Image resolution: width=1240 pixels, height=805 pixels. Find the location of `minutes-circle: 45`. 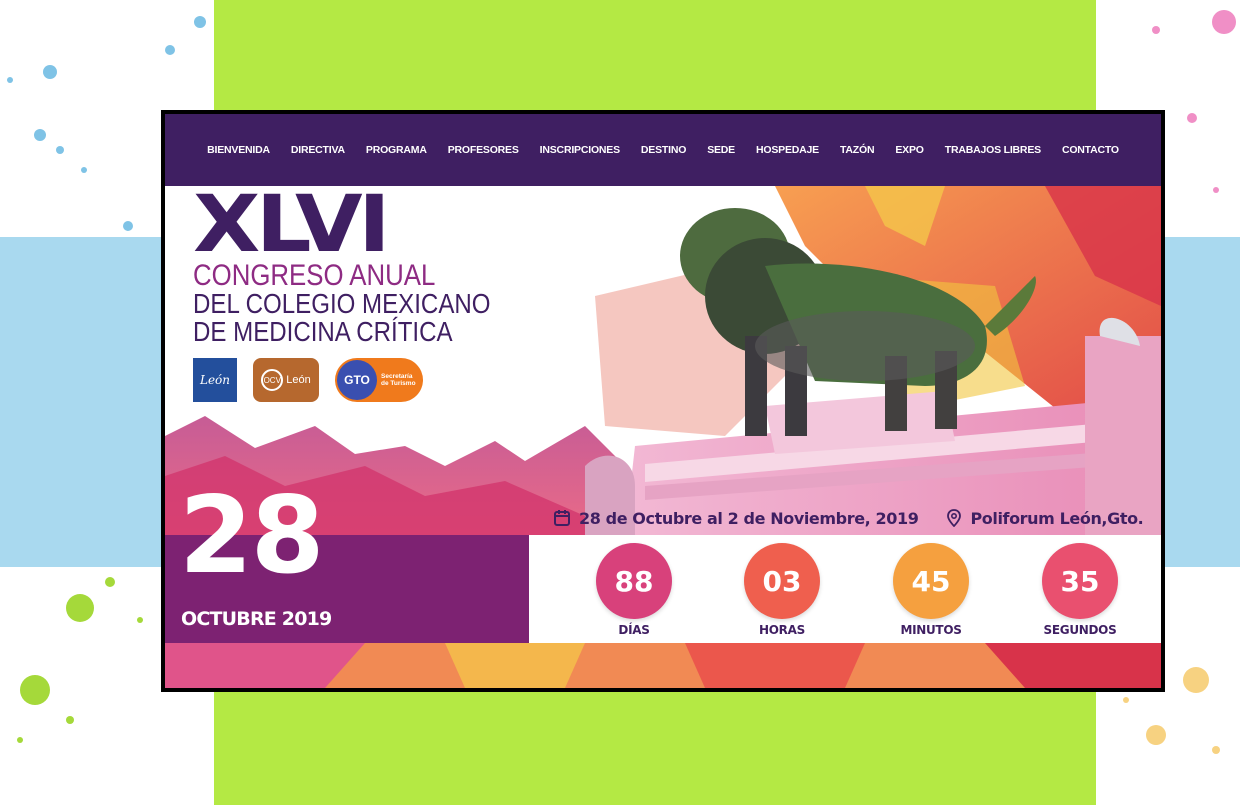

minutes-circle: 45 is located at coordinates (931, 581).